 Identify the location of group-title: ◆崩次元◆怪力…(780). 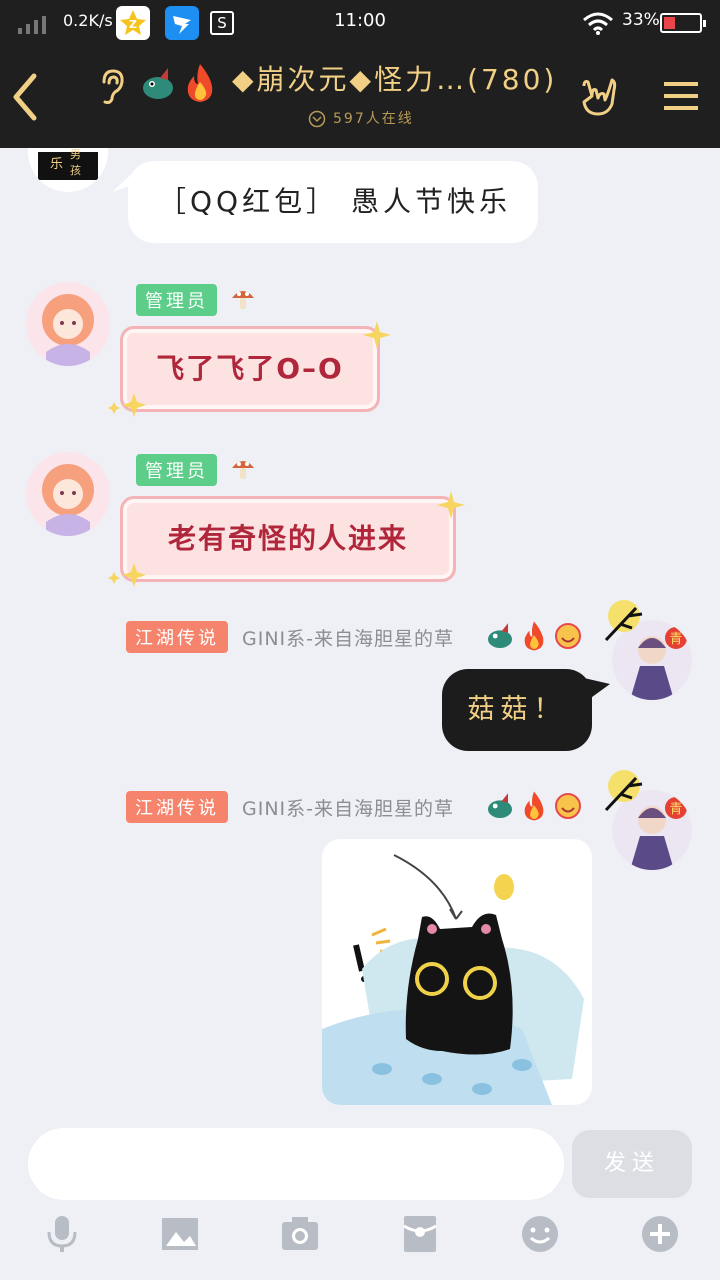
(397, 78).